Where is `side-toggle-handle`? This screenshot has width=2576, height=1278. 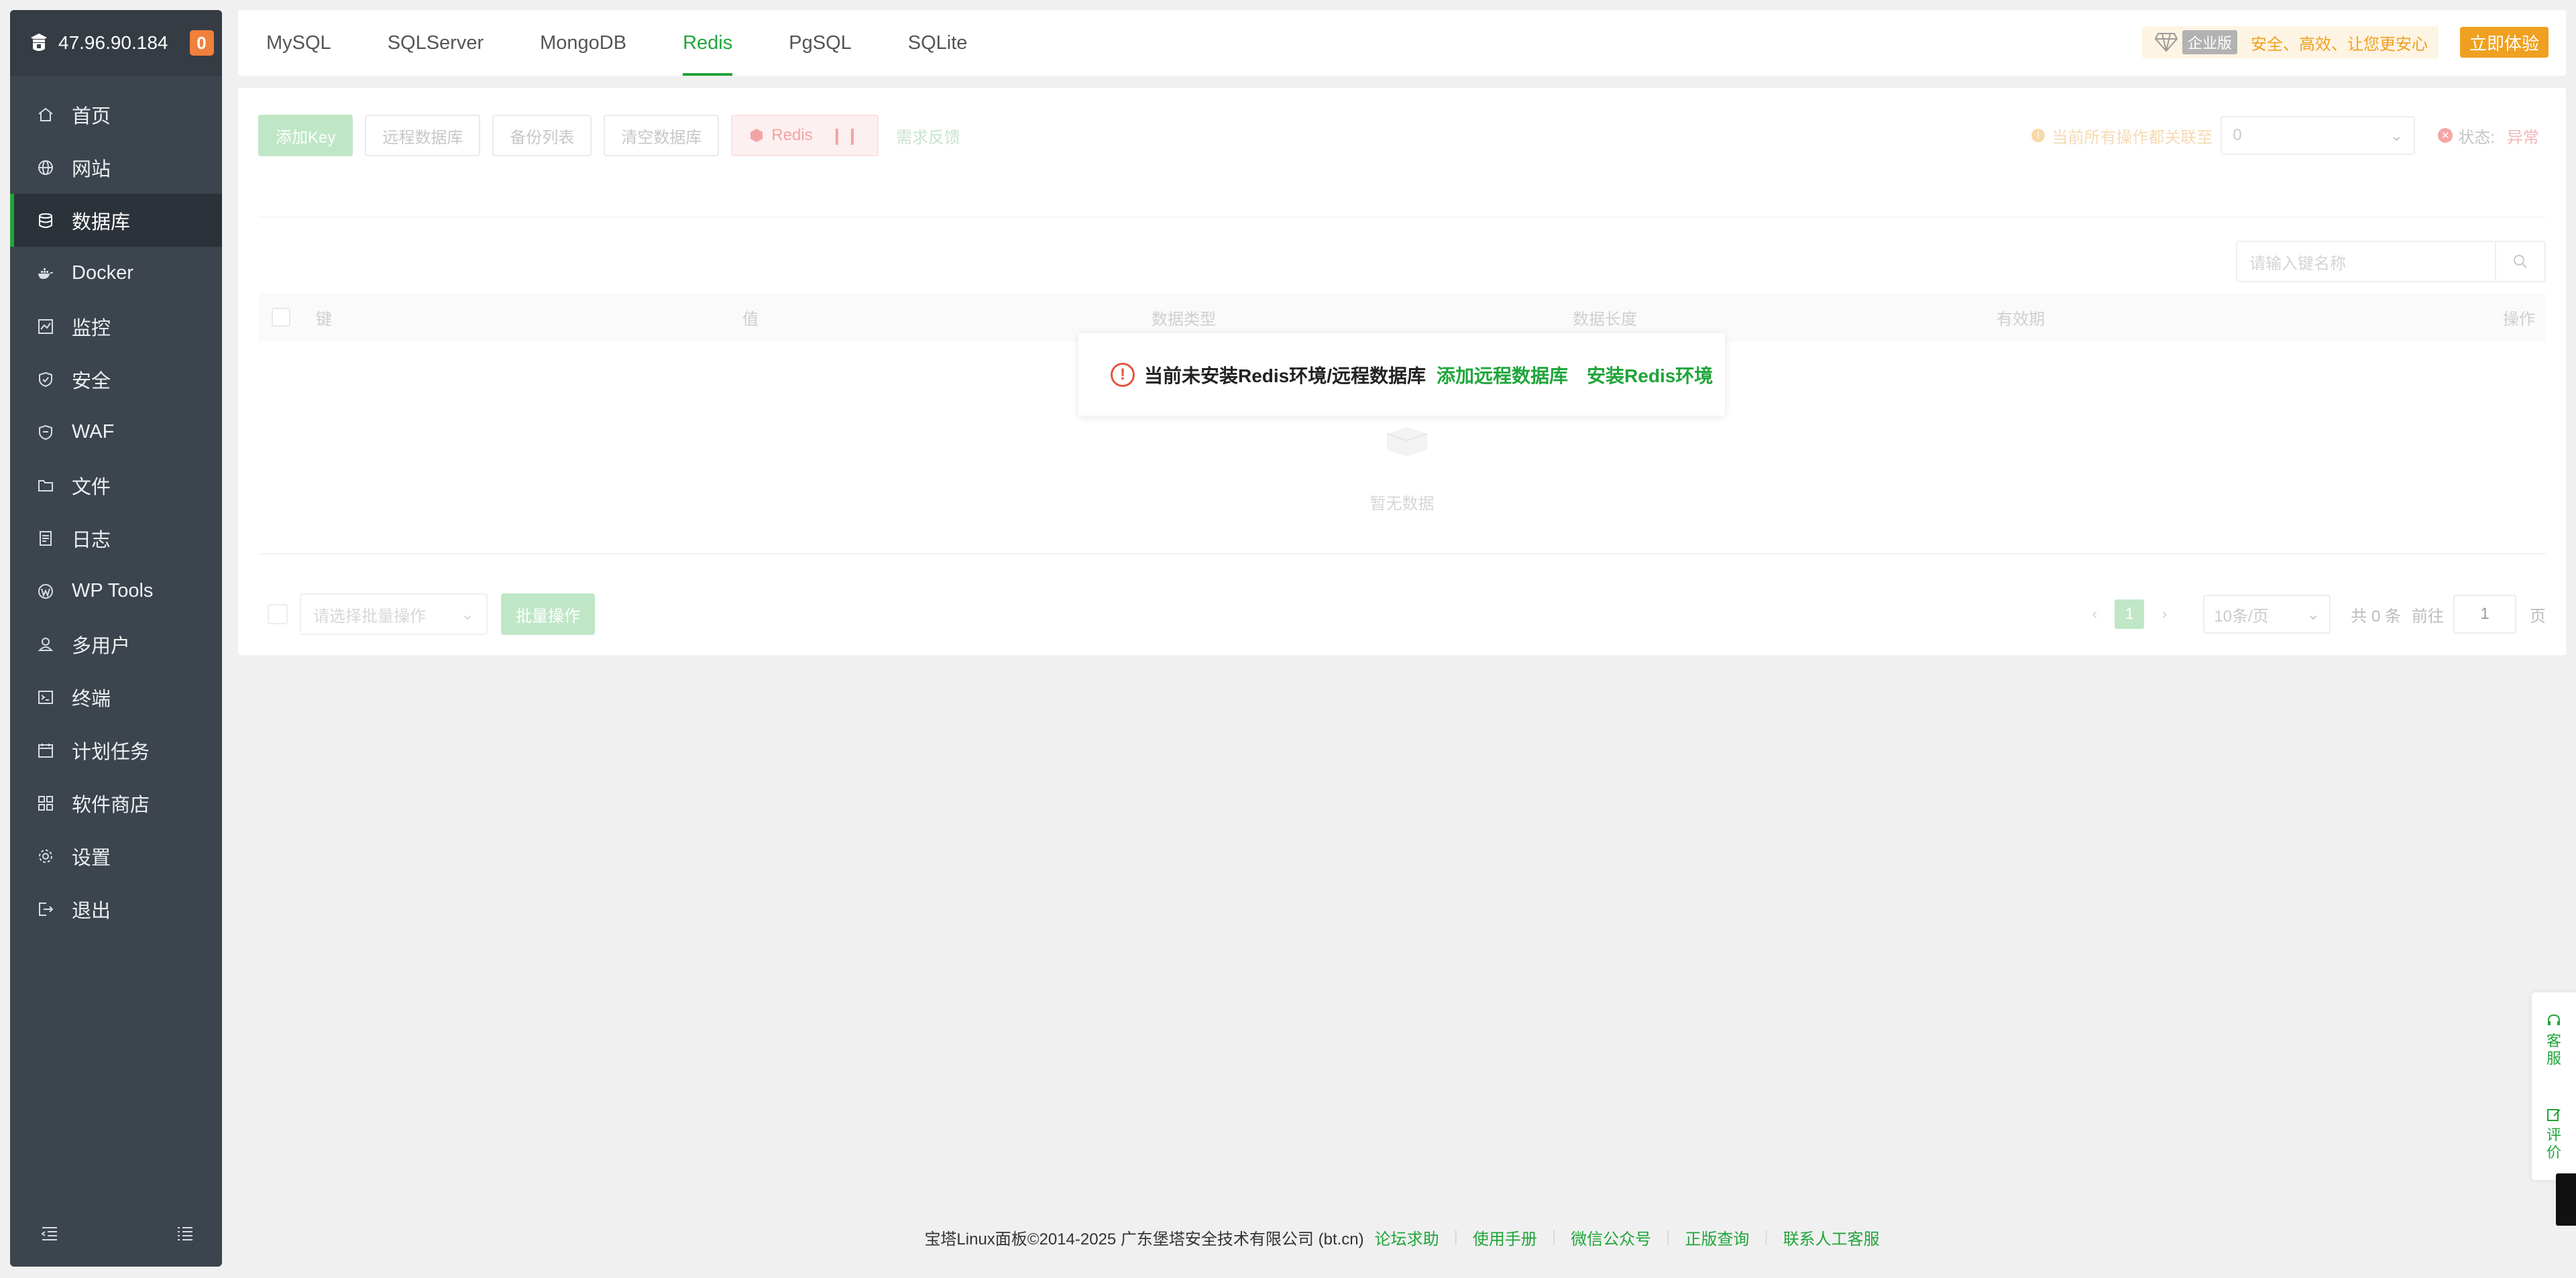
side-toggle-handle is located at coordinates (2566, 1199).